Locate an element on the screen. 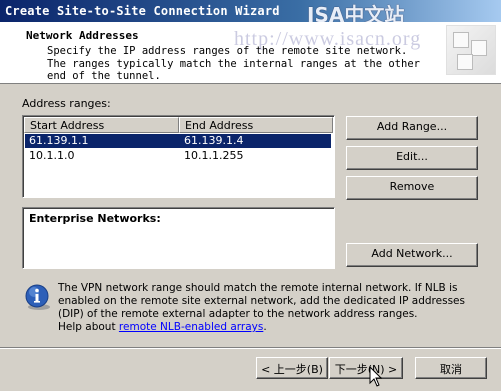  back-label: < 上一步(B) is located at coordinates (292, 369).